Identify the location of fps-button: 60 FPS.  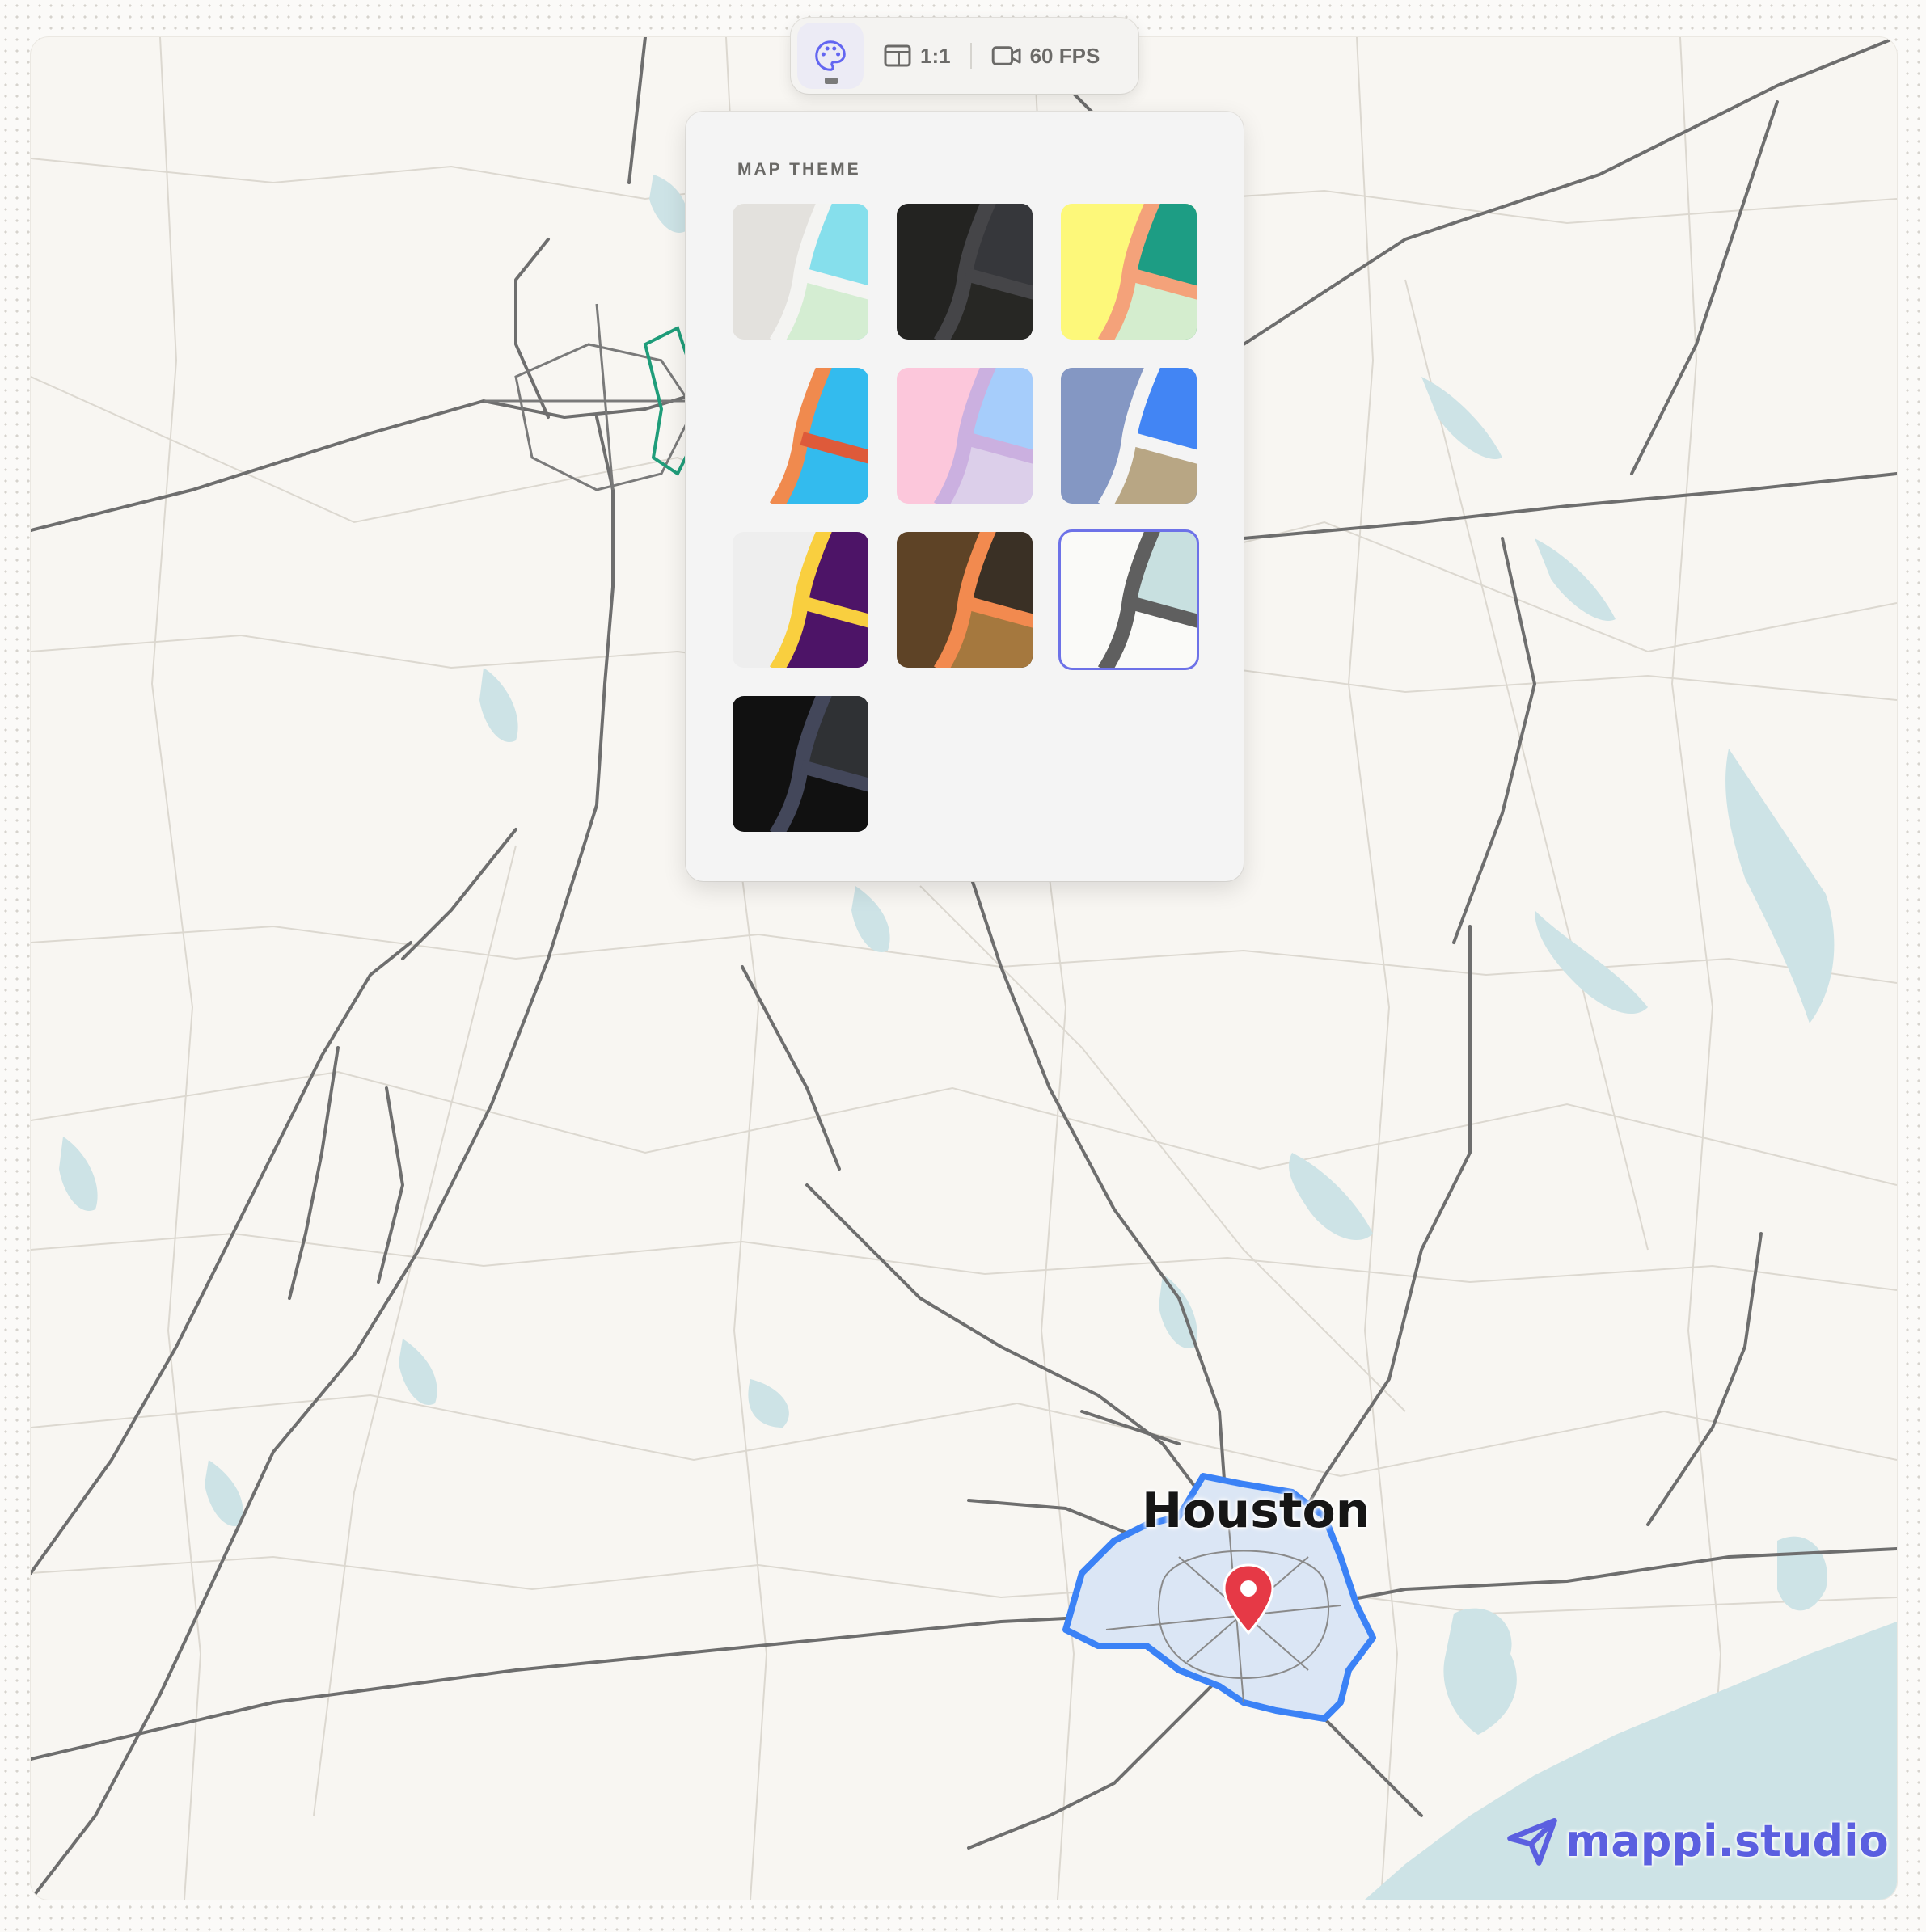
(1045, 56).